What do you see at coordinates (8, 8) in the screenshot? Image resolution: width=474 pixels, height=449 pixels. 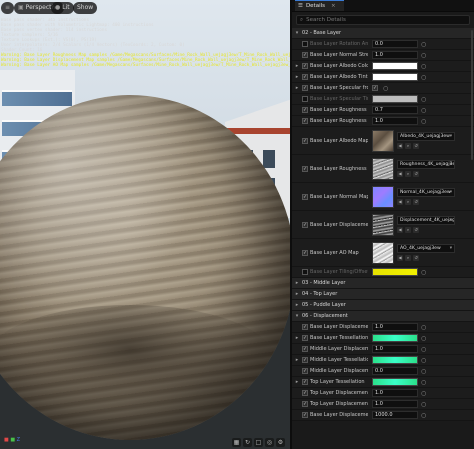 I see `viewport-menu-button: ≡` at bounding box center [8, 8].